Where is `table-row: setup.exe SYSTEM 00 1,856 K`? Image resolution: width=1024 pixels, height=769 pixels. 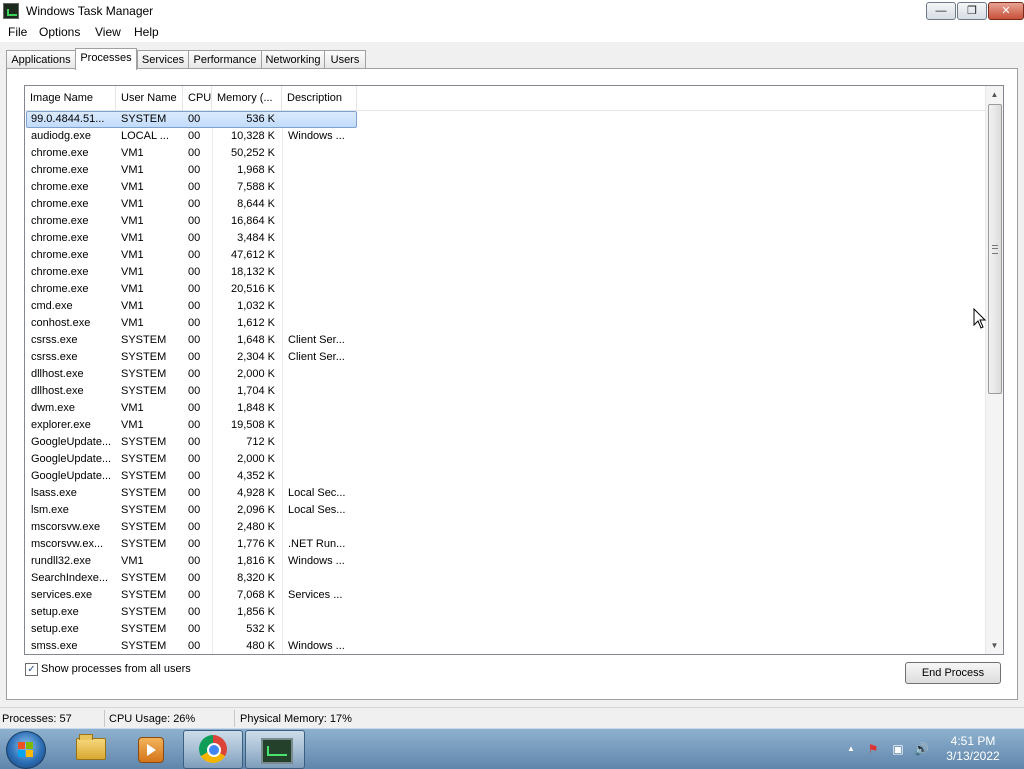
table-row: setup.exe SYSTEM 00 1,856 K is located at coordinates (505, 612).